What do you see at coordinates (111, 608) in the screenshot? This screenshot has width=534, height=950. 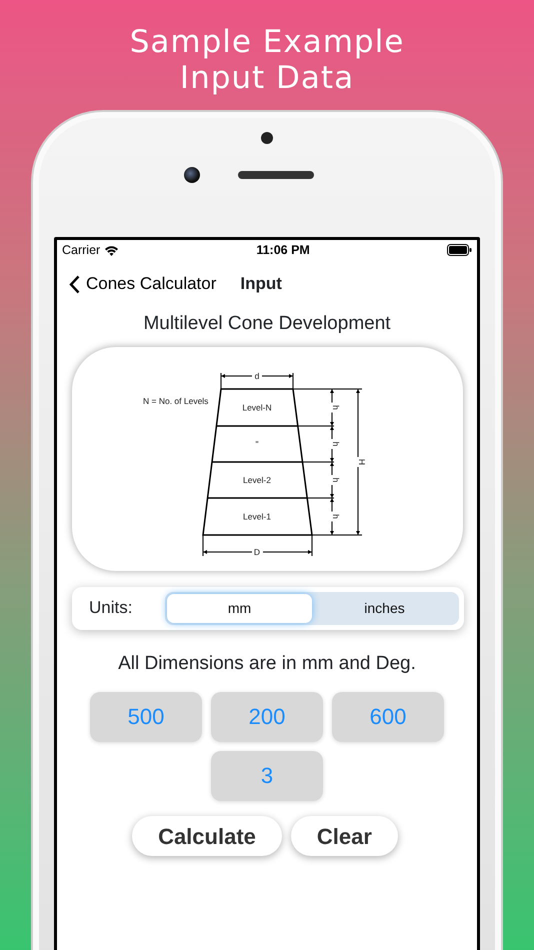 I see `units-label: Units:` at bounding box center [111, 608].